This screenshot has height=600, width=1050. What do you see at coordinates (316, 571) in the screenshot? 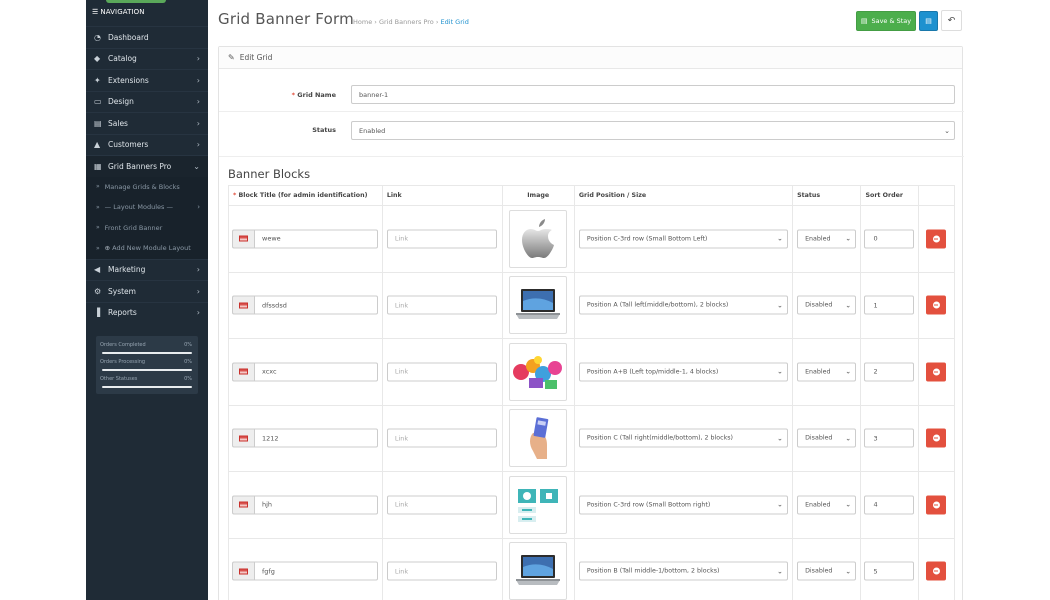
I see `block-title-input: fgfg` at bounding box center [316, 571].